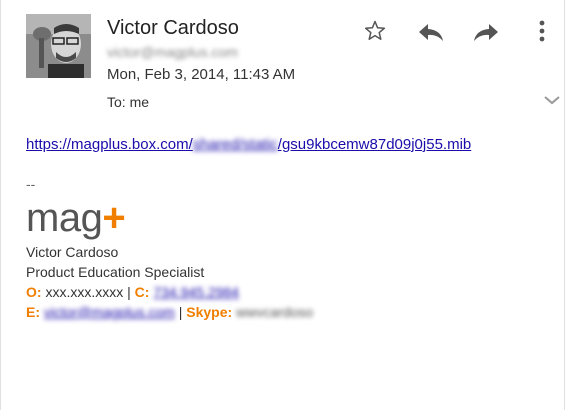  What do you see at coordinates (109, 144) in the screenshot?
I see `link-prefix: https://magplus.box.com/` at bounding box center [109, 144].